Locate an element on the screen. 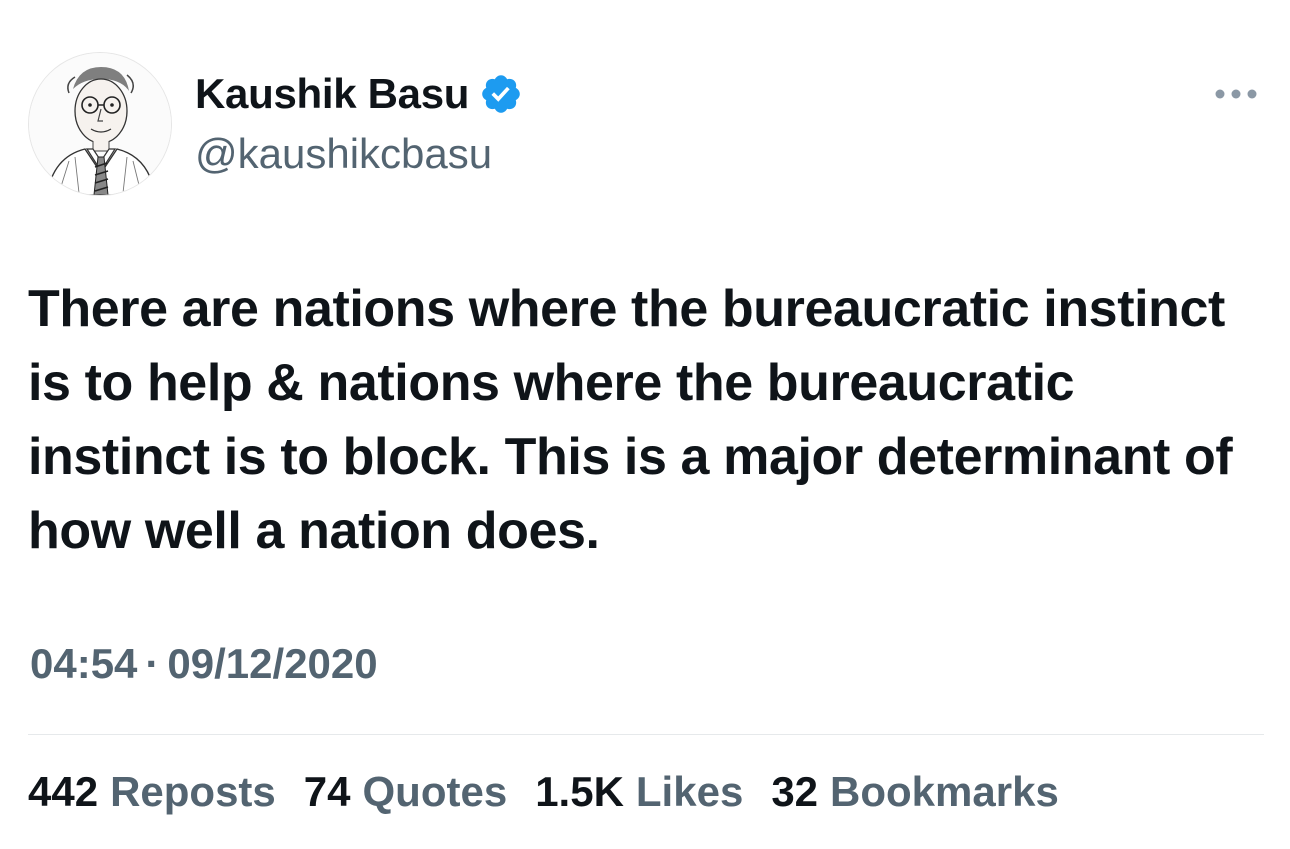 Image resolution: width=1290 pixels, height=849 pixels. verified-badge-icon is located at coordinates (501, 94).